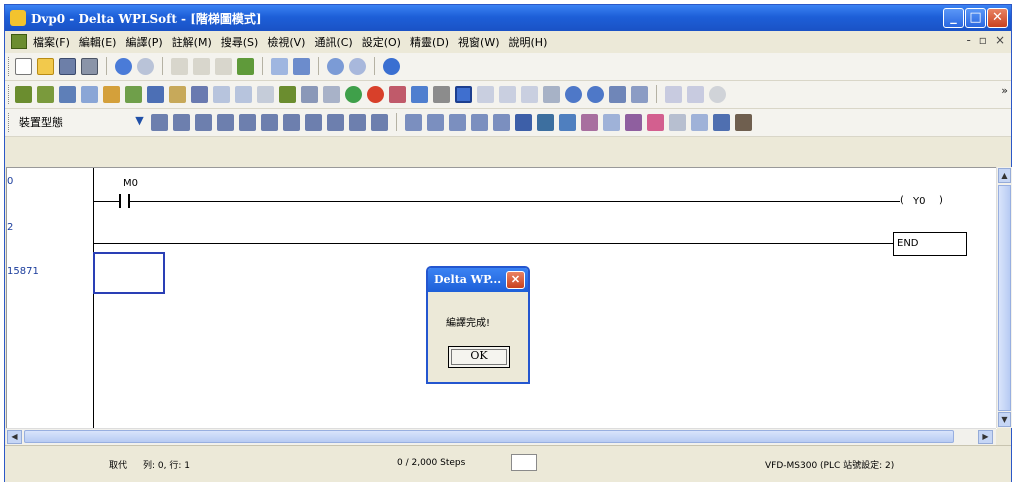  Describe the element at coordinates (1004, 175) in the screenshot. I see `scroll-up-button: ▲` at that location.